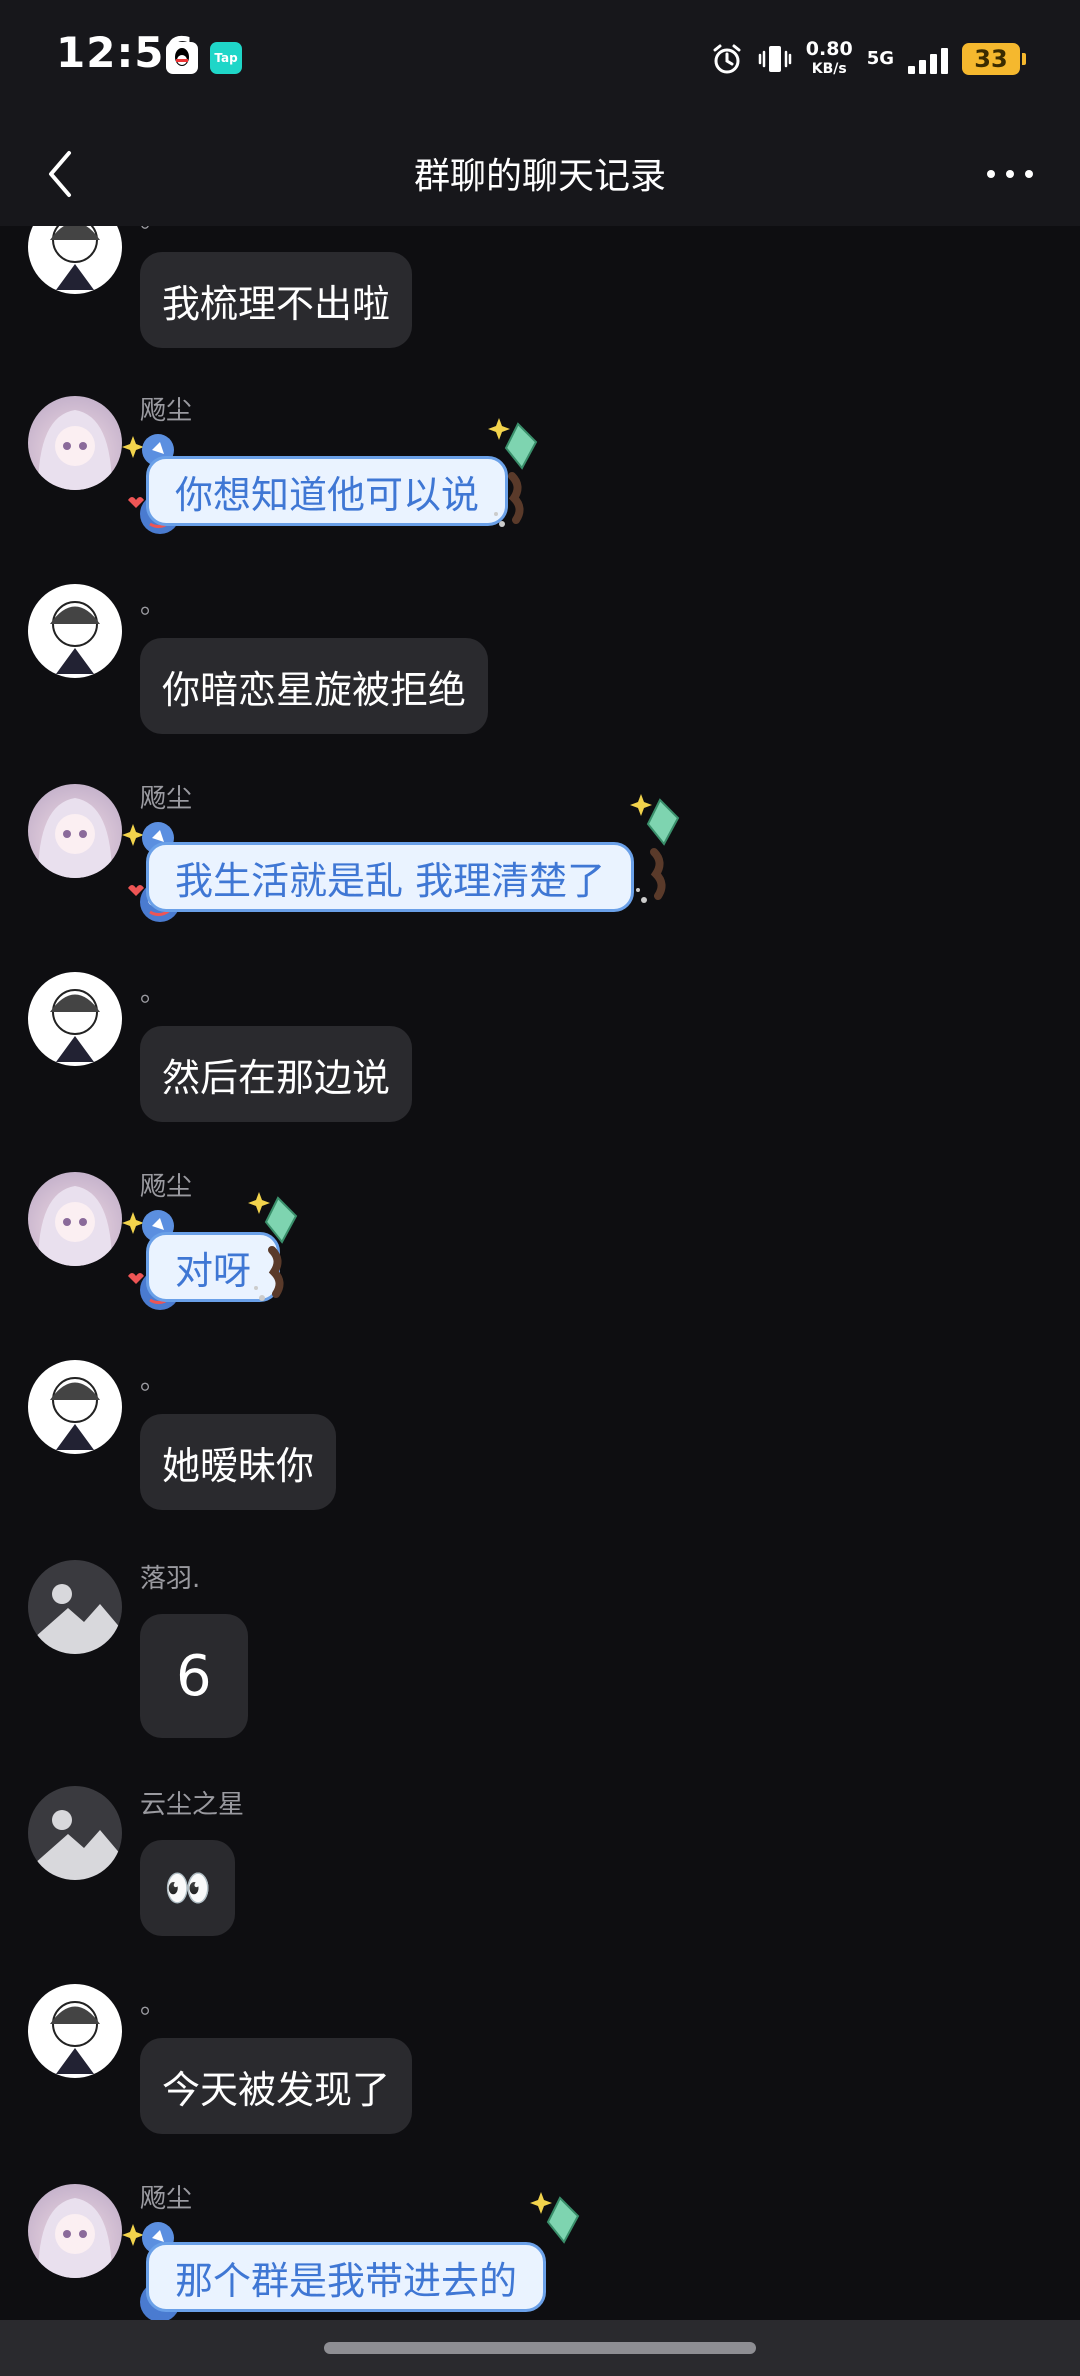 The height and width of the screenshot is (2376, 1080). Describe the element at coordinates (327, 491) in the screenshot. I see `message-bubble: 你想知道他可以说` at that location.